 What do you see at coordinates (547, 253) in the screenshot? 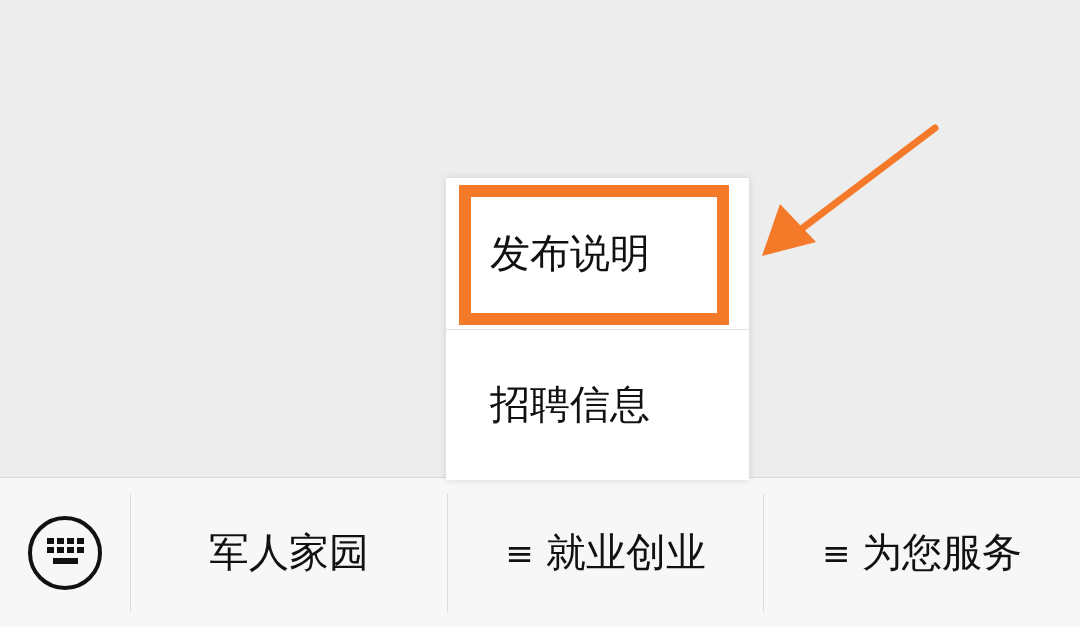
I see `menu-item: 发布说明` at bounding box center [547, 253].